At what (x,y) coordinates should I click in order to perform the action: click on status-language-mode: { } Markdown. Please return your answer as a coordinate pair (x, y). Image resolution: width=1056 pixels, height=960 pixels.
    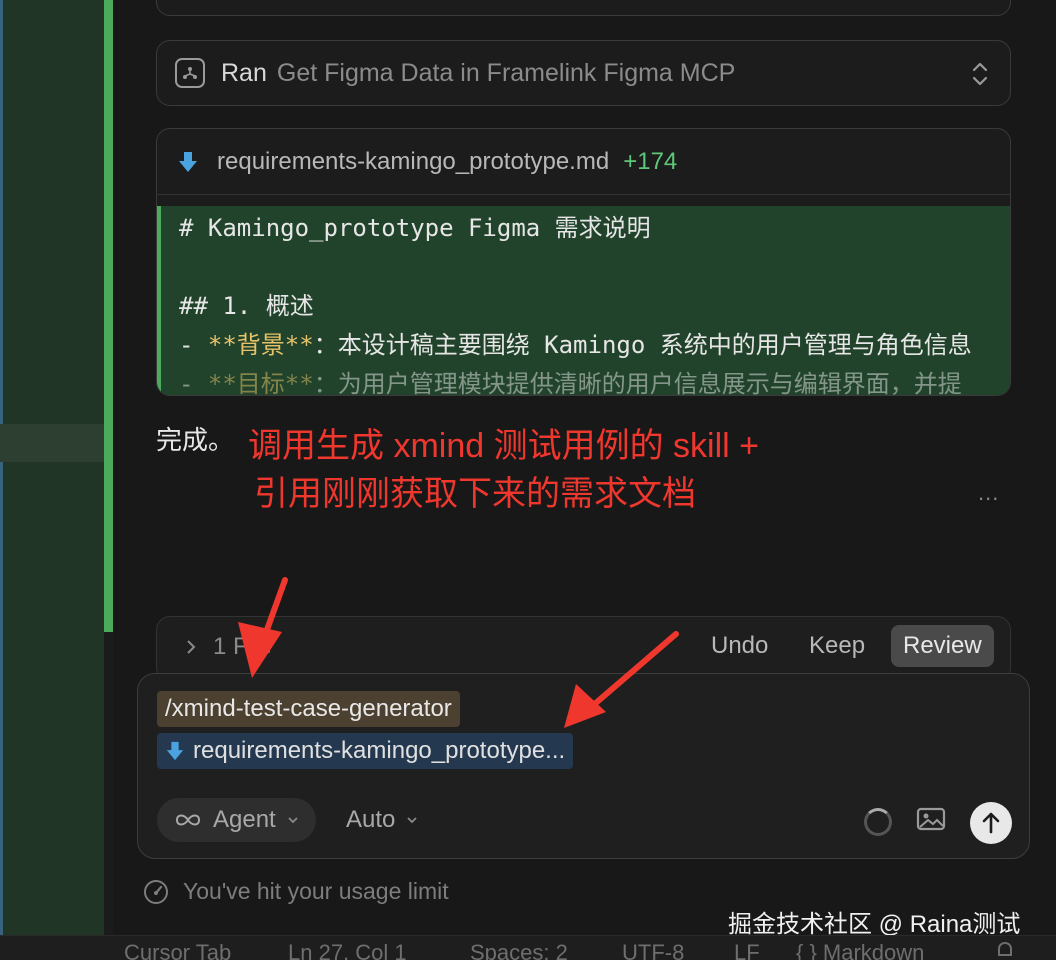
    Looking at the image, I should click on (860, 950).